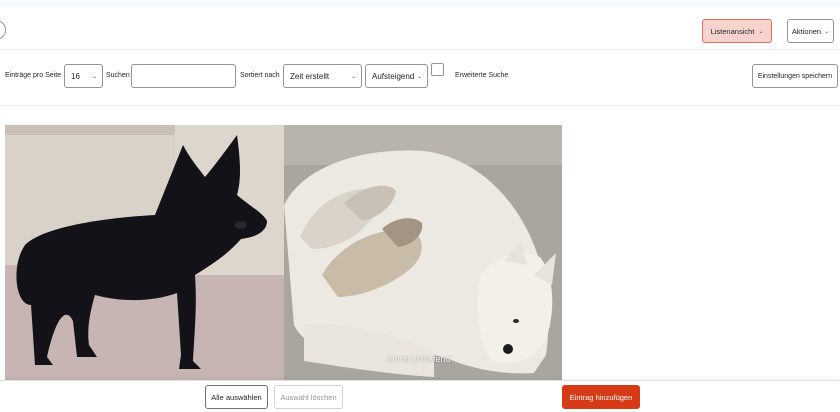 The height and width of the screenshot is (412, 840). I want to click on advanced-search-label: Erweiterte Suche, so click(482, 75).